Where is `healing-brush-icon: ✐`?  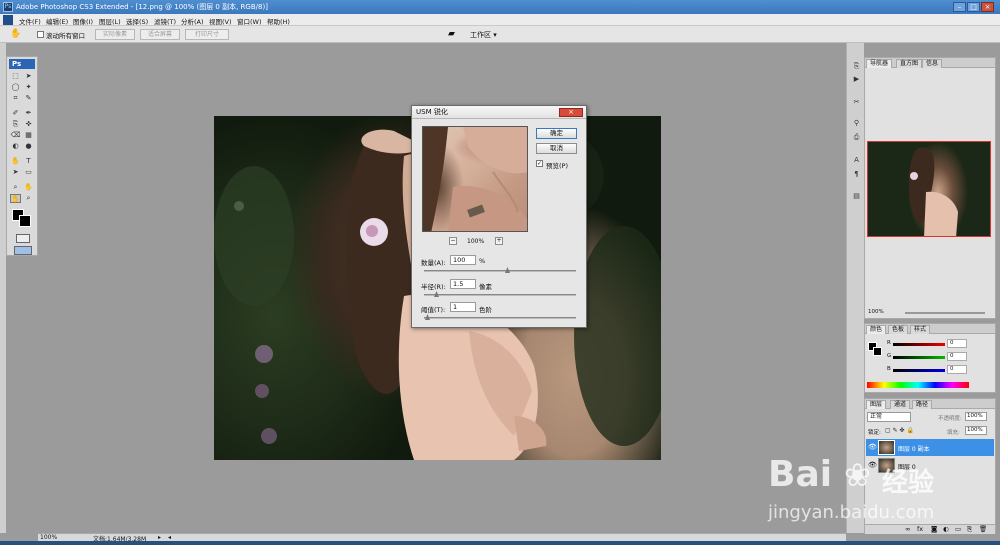
healing-brush-icon: ✐ is located at coordinates (15, 113).